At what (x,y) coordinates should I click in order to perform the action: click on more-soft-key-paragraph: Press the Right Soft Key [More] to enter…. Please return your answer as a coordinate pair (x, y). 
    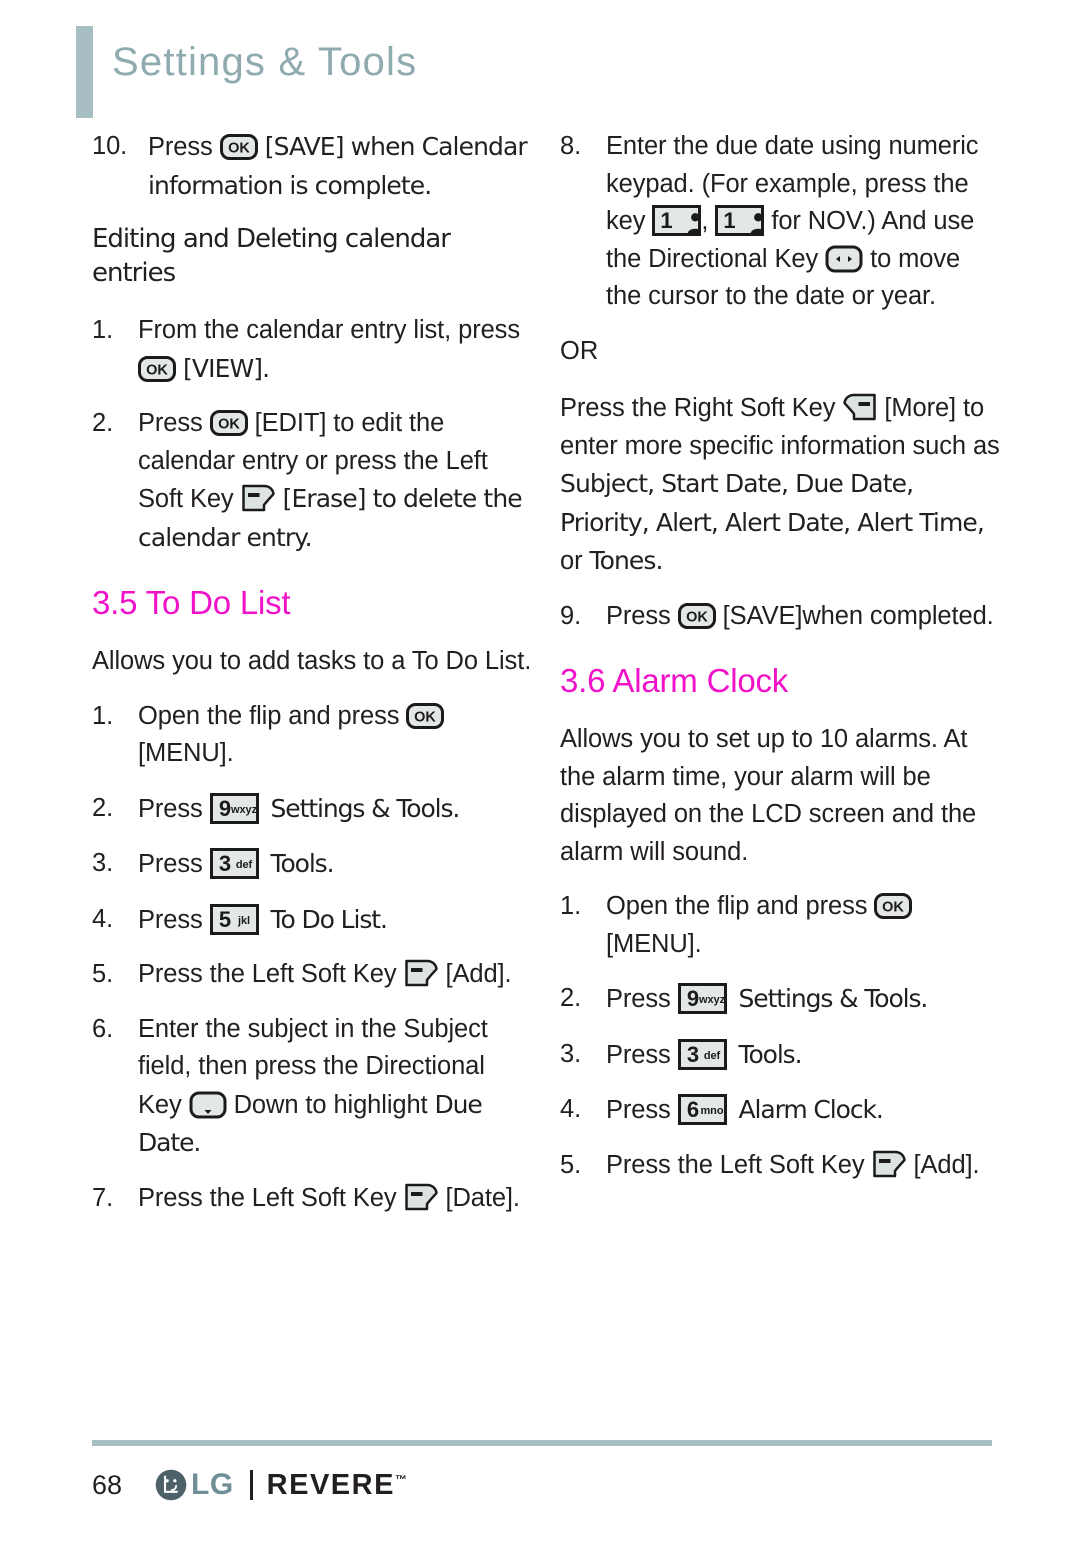
    Looking at the image, I should click on (780, 485).